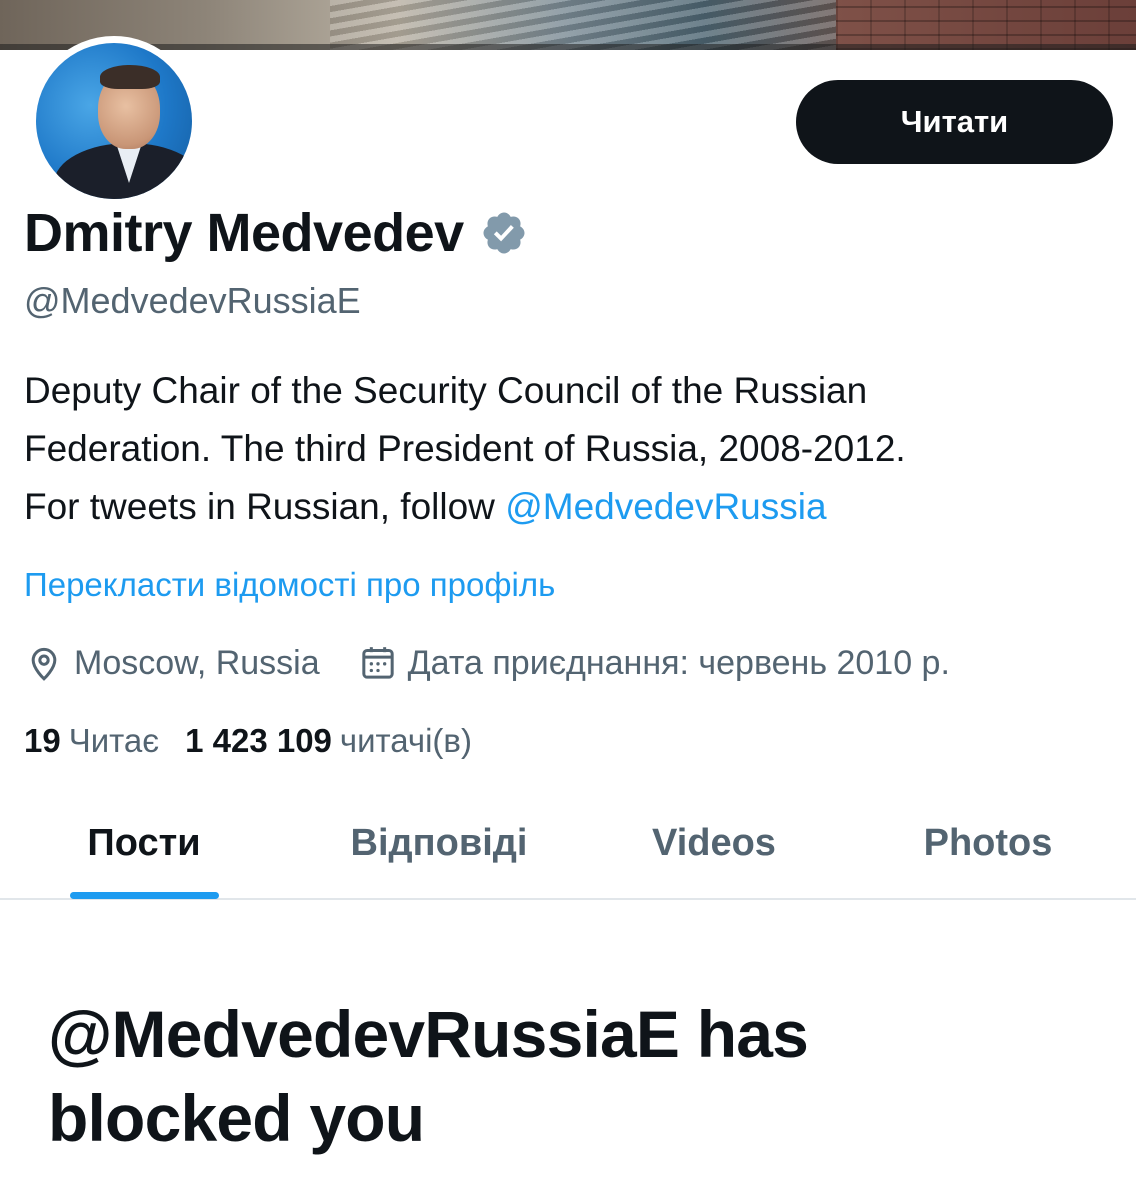 Image resolution: width=1136 pixels, height=1200 pixels. Describe the element at coordinates (986, 25) in the screenshot. I see `banner-wall` at that location.